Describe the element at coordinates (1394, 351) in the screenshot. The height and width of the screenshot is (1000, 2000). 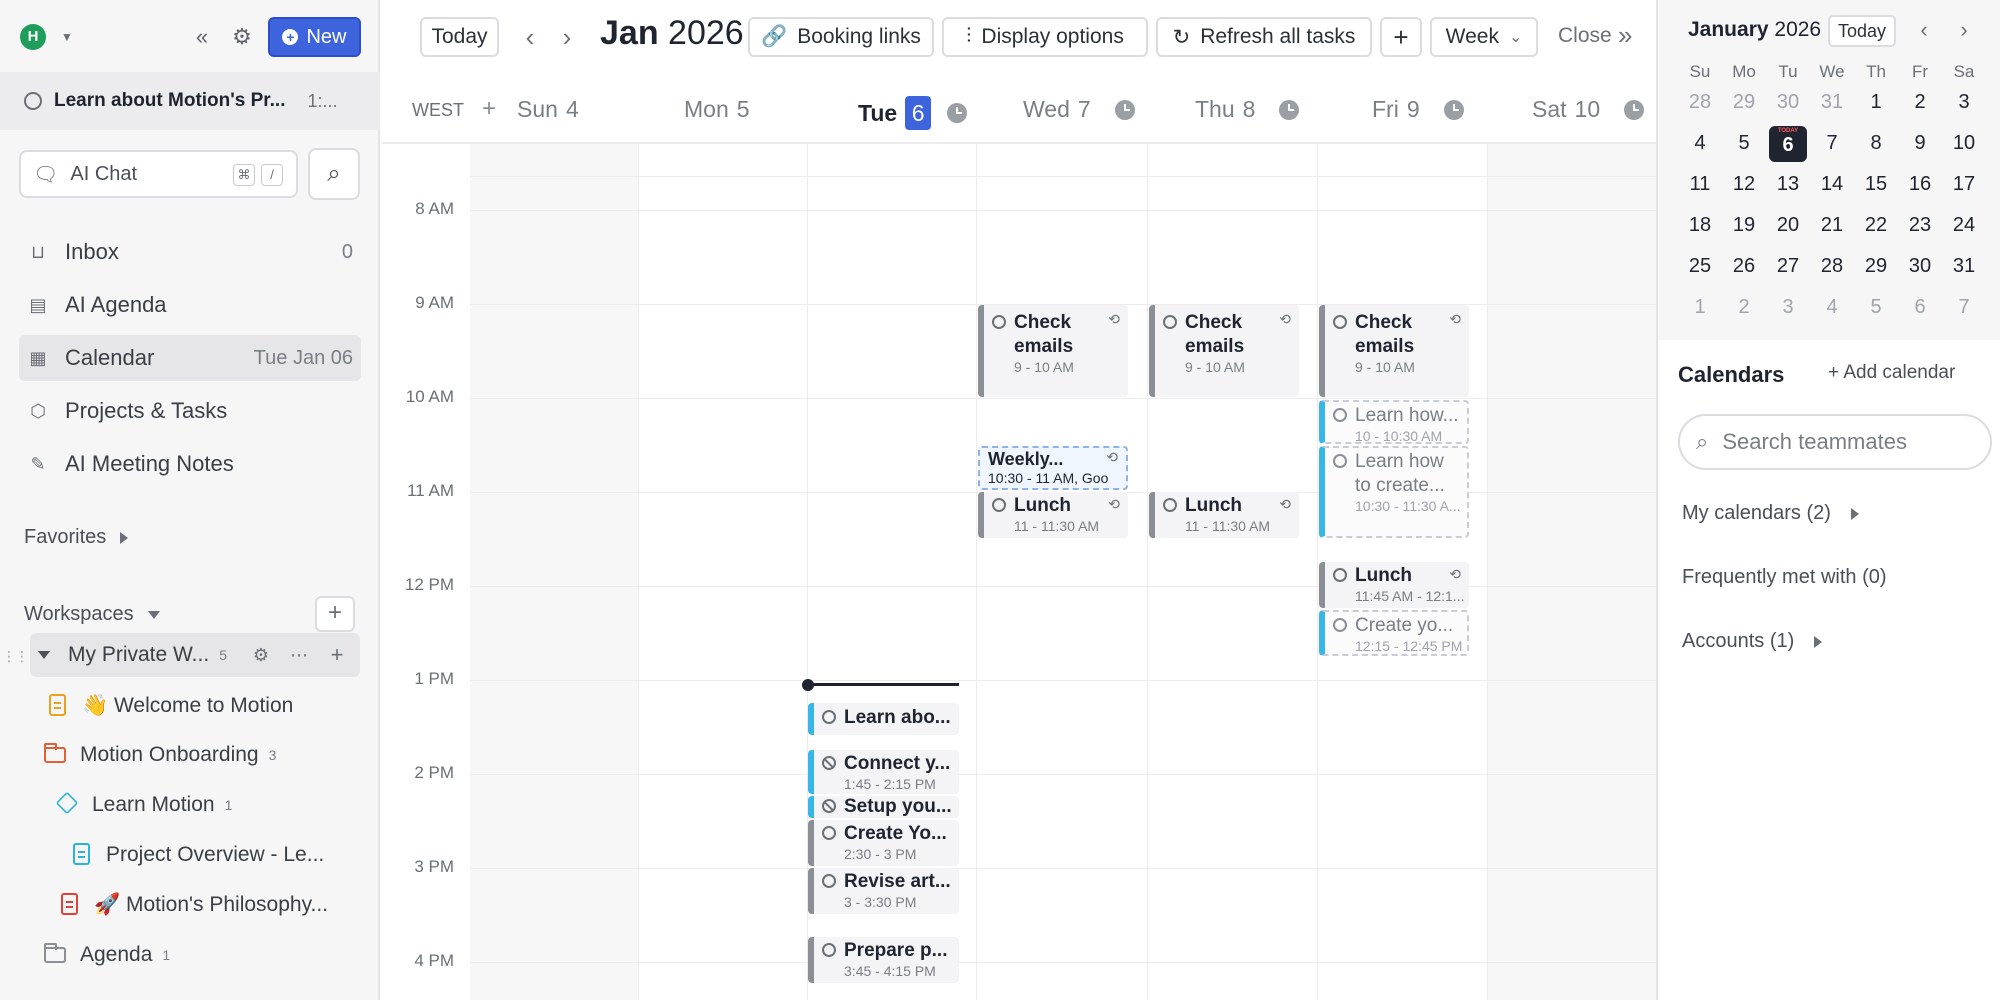
I see `event-check-emails-fri: Check emails 9 - 10 AM ⟲` at that location.